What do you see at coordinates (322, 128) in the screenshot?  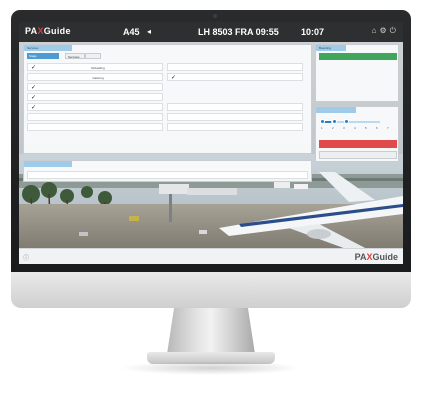 I see `slider-tick: 1` at bounding box center [322, 128].